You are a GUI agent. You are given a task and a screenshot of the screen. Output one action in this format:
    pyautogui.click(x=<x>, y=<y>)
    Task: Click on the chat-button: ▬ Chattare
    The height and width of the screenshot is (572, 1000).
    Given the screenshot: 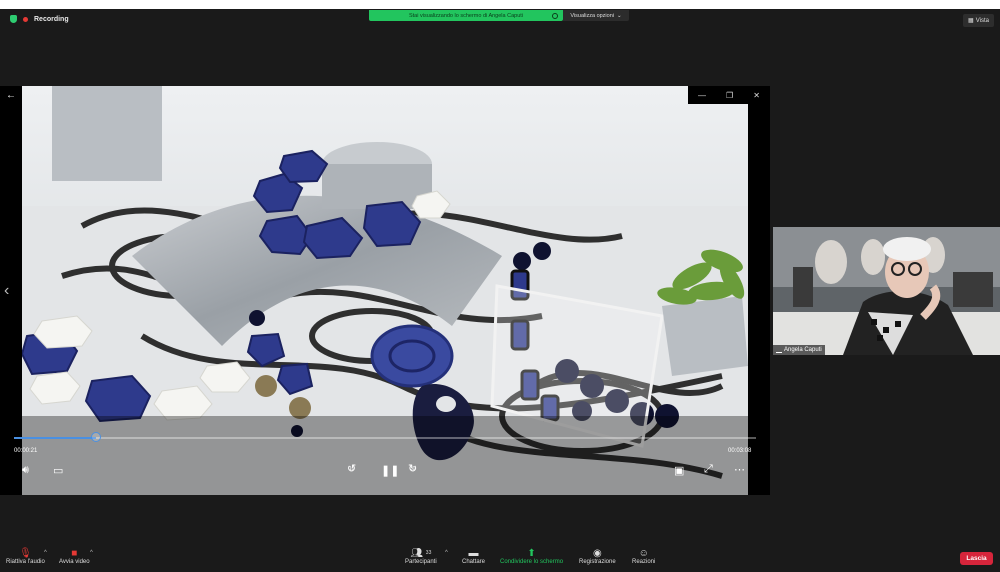 What is the action you would take?
    pyautogui.click(x=473, y=556)
    